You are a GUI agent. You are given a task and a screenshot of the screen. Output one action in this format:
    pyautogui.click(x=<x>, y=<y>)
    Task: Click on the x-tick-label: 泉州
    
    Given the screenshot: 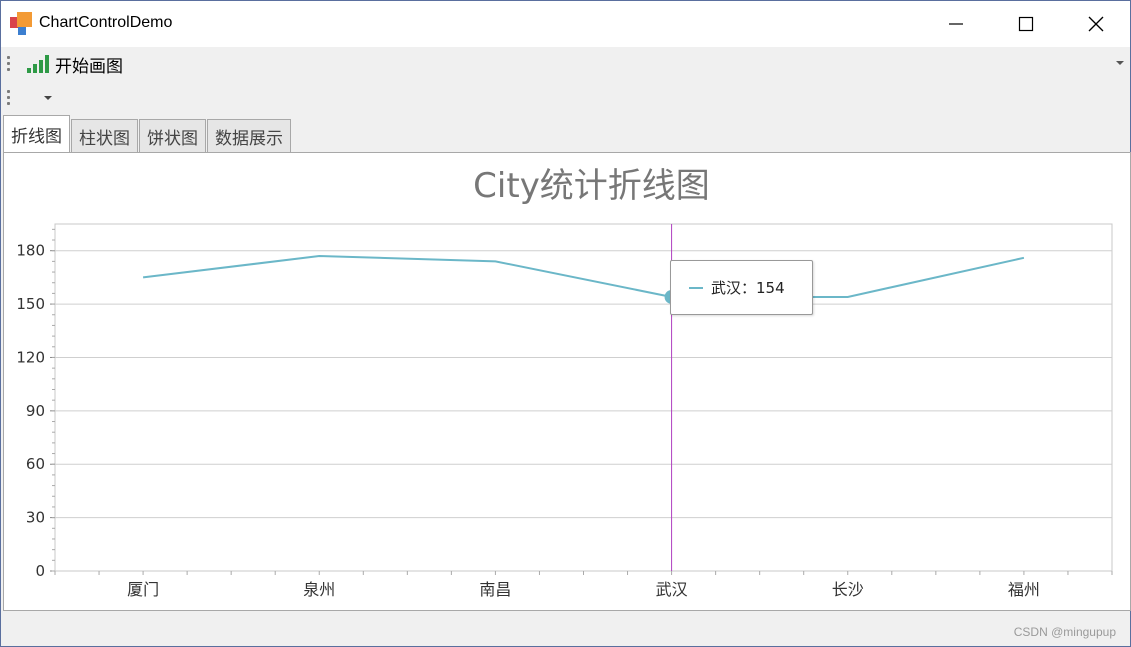 What is the action you would take?
    pyautogui.click(x=319, y=589)
    